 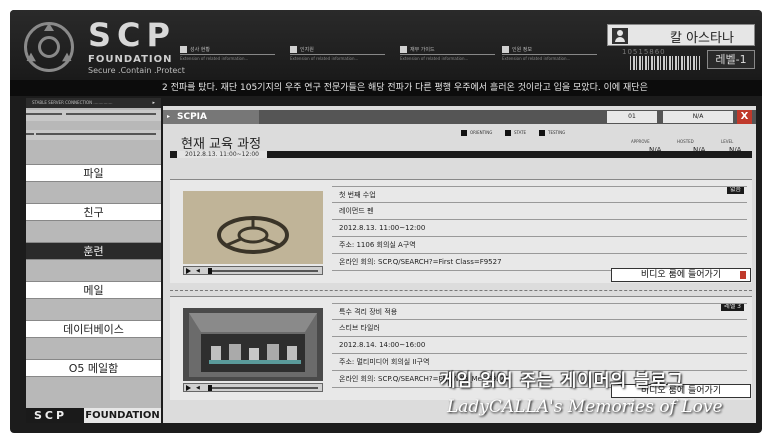 I want to click on user-icon, so click(x=620, y=36).